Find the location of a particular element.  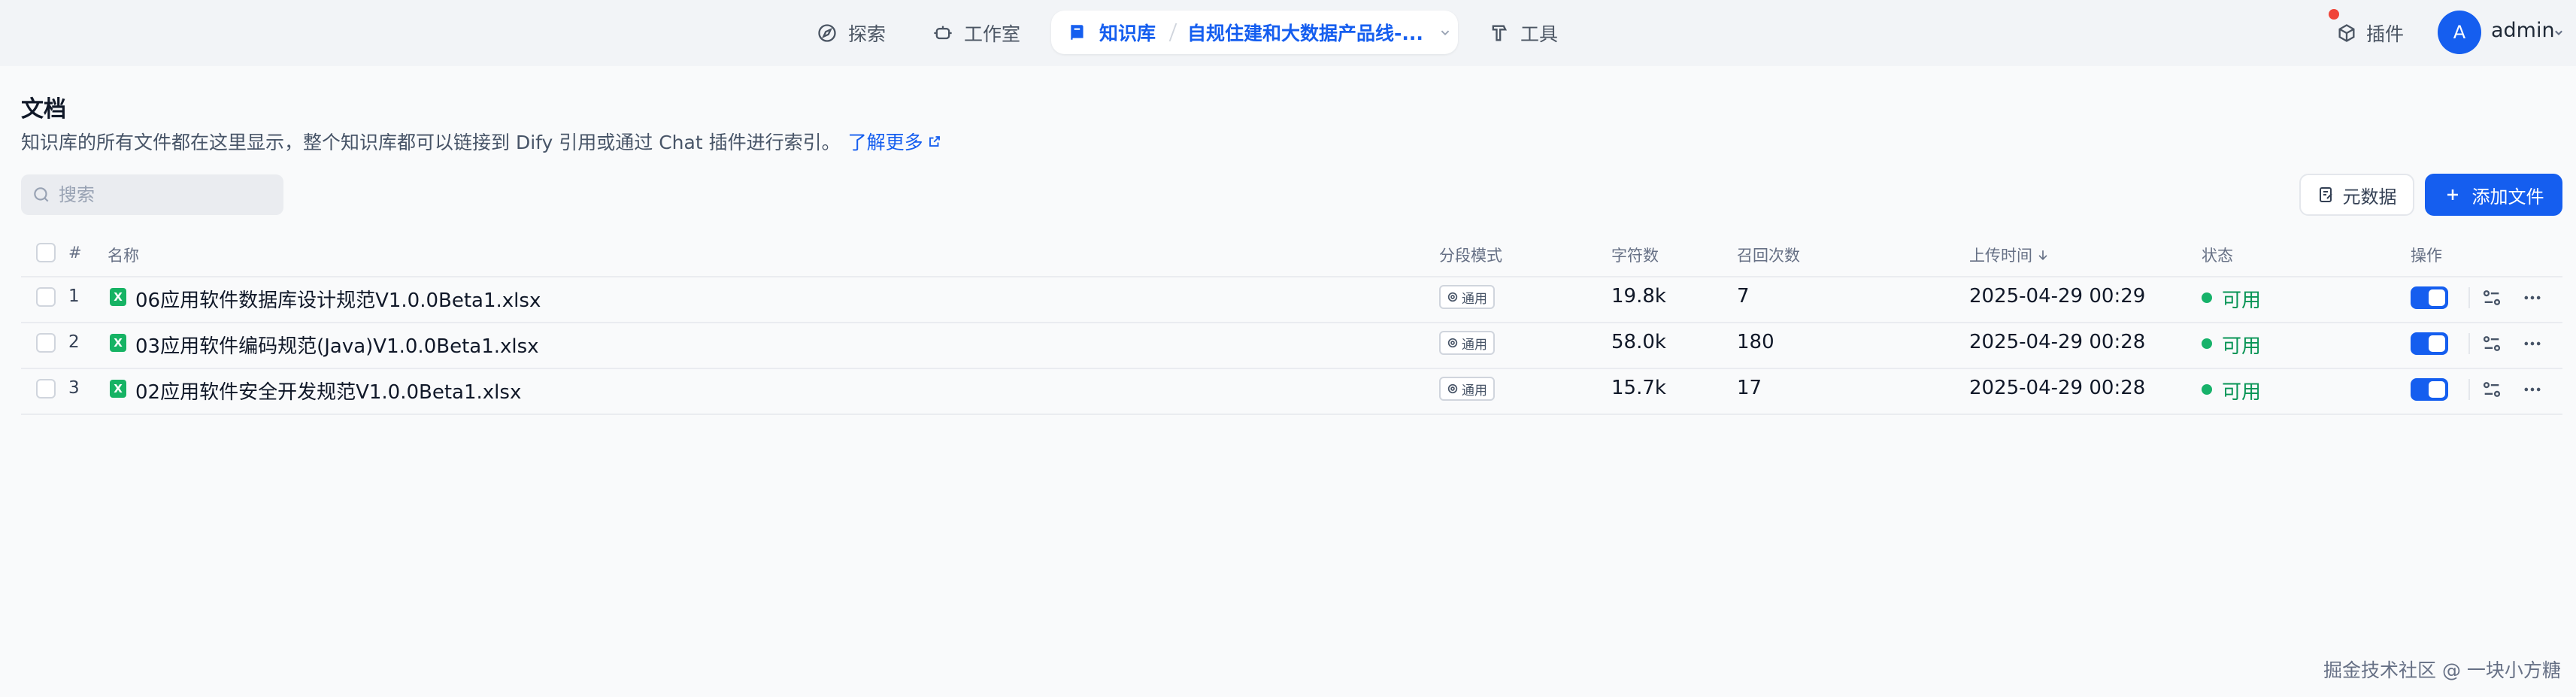

column-header-chars: 字符数 is located at coordinates (1635, 256).